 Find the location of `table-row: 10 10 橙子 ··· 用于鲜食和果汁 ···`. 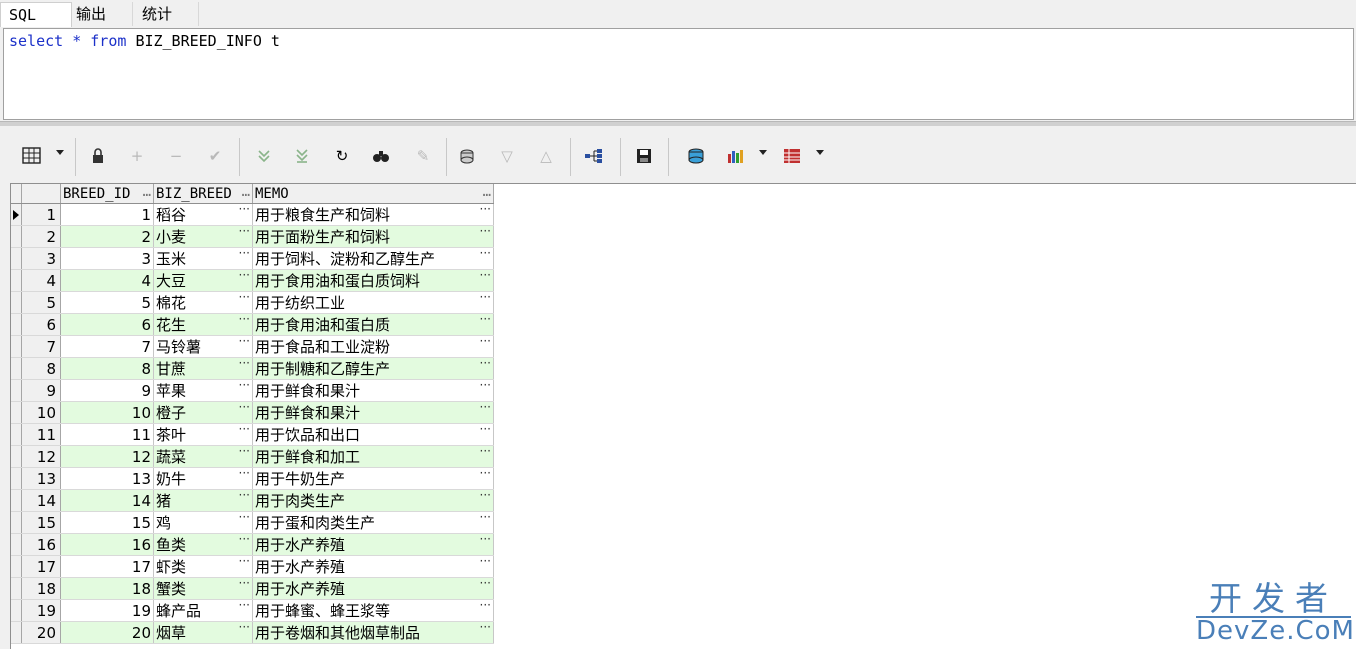

table-row: 10 10 橙子 ··· 用于鲜食和果汁 ··· is located at coordinates (252, 412).